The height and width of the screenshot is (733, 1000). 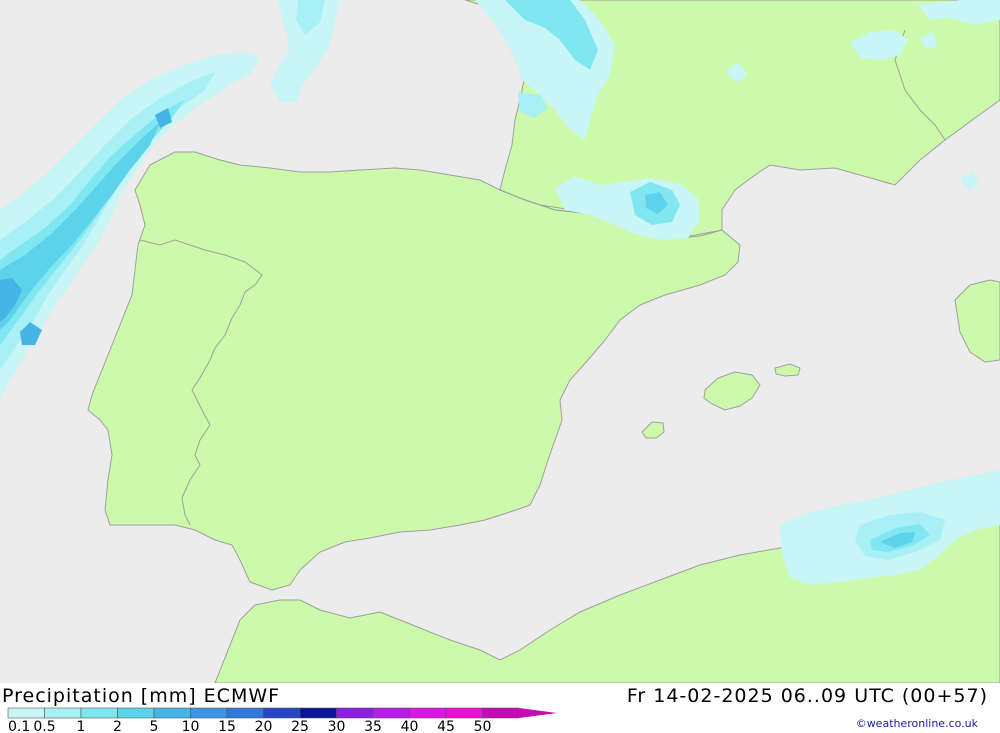 I want to click on legend-label: 45, so click(x=446, y=726).